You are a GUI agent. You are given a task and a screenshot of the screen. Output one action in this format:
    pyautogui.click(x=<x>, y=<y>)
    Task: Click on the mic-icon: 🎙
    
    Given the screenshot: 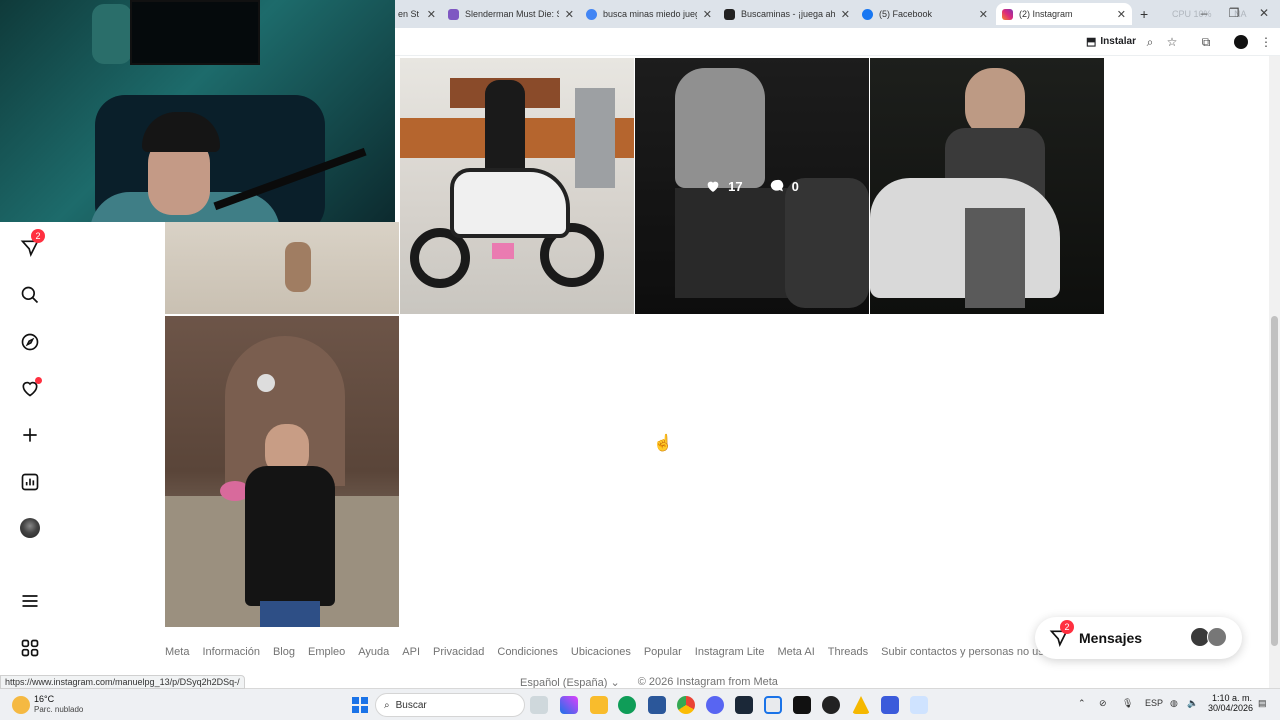 What is the action you would take?
    pyautogui.click(x=1127, y=703)
    